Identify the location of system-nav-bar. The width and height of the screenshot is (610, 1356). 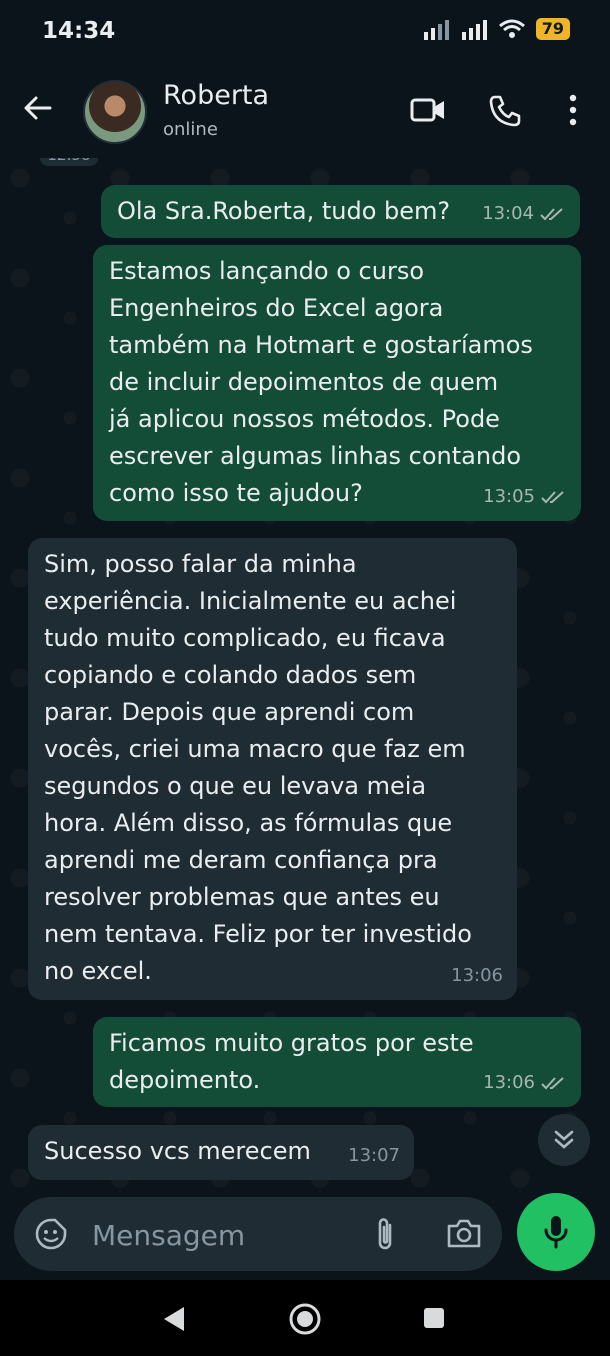
(305, 1318).